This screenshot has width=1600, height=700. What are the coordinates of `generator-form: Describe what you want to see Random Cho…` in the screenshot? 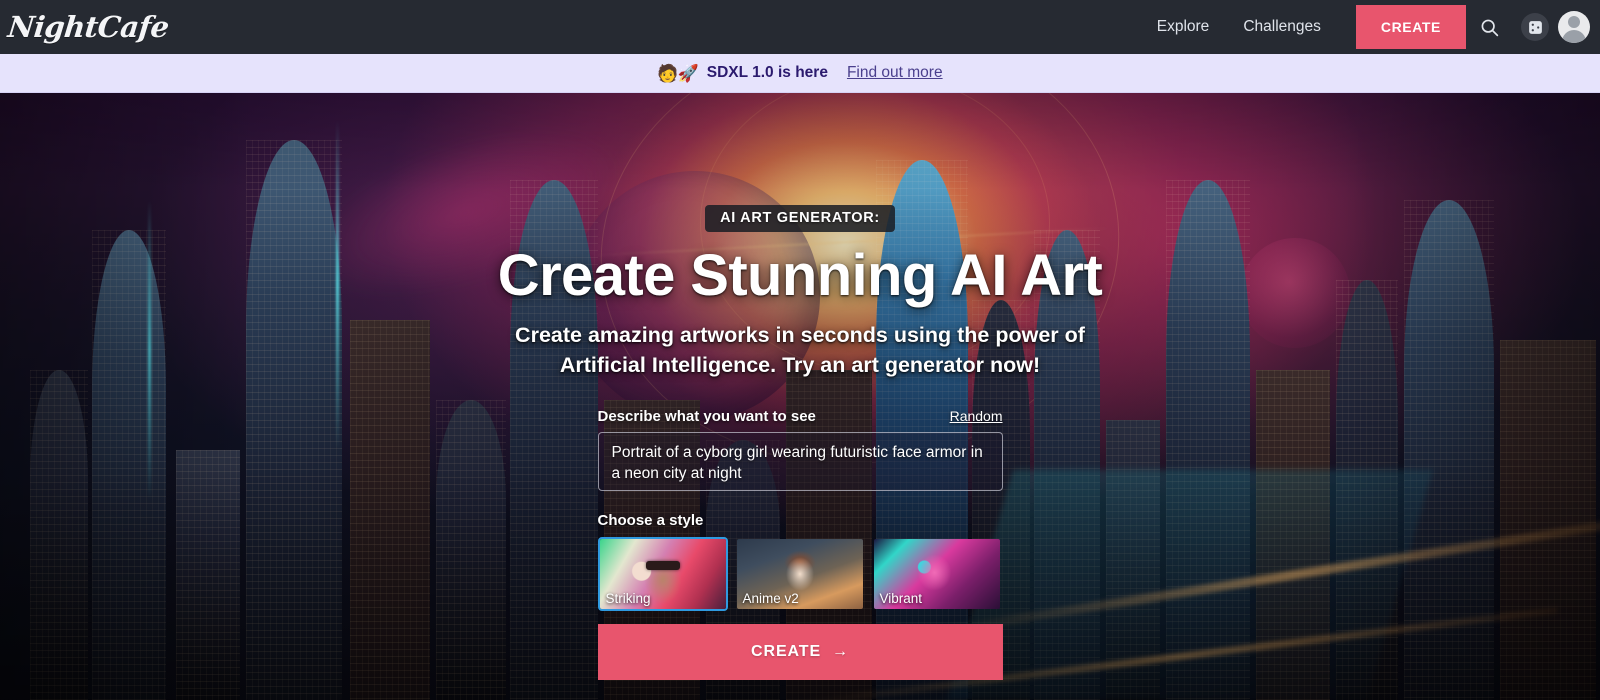 It's located at (800, 544).